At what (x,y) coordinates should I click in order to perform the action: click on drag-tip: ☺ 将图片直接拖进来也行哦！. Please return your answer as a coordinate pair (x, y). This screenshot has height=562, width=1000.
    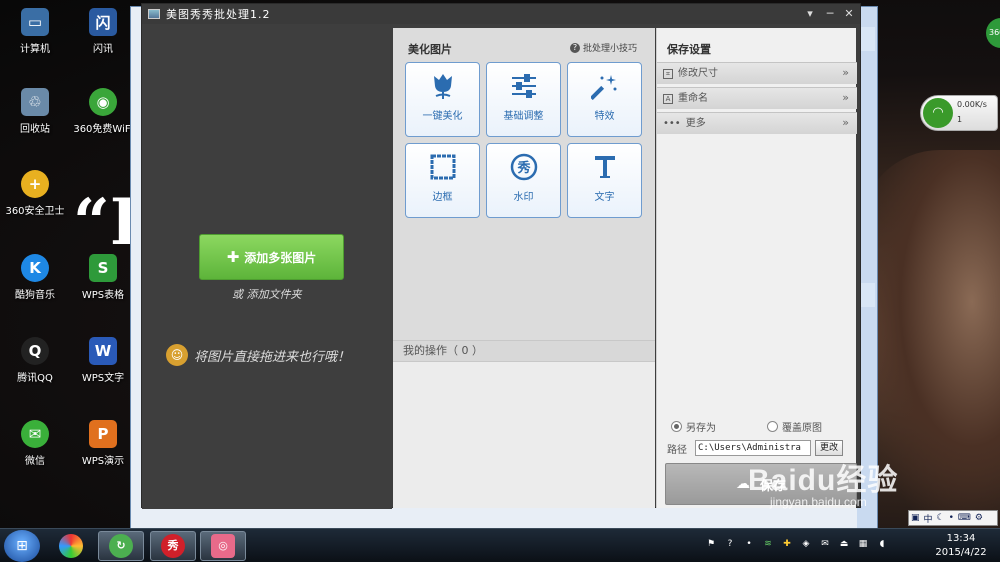
    Looking at the image, I should click on (258, 355).